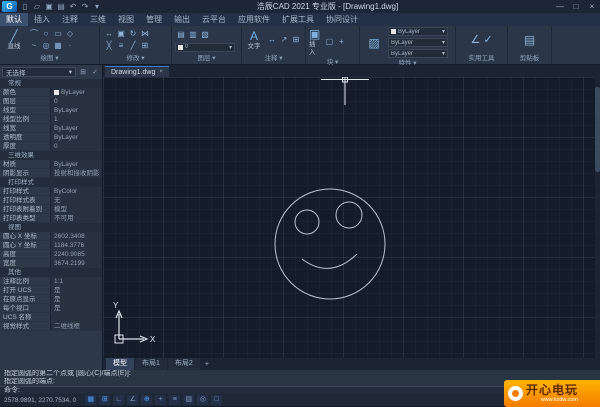 The width and height of the screenshot is (600, 407). What do you see at coordinates (161, 400) in the screenshot?
I see `otrack-toggle-icon: +` at bounding box center [161, 400].